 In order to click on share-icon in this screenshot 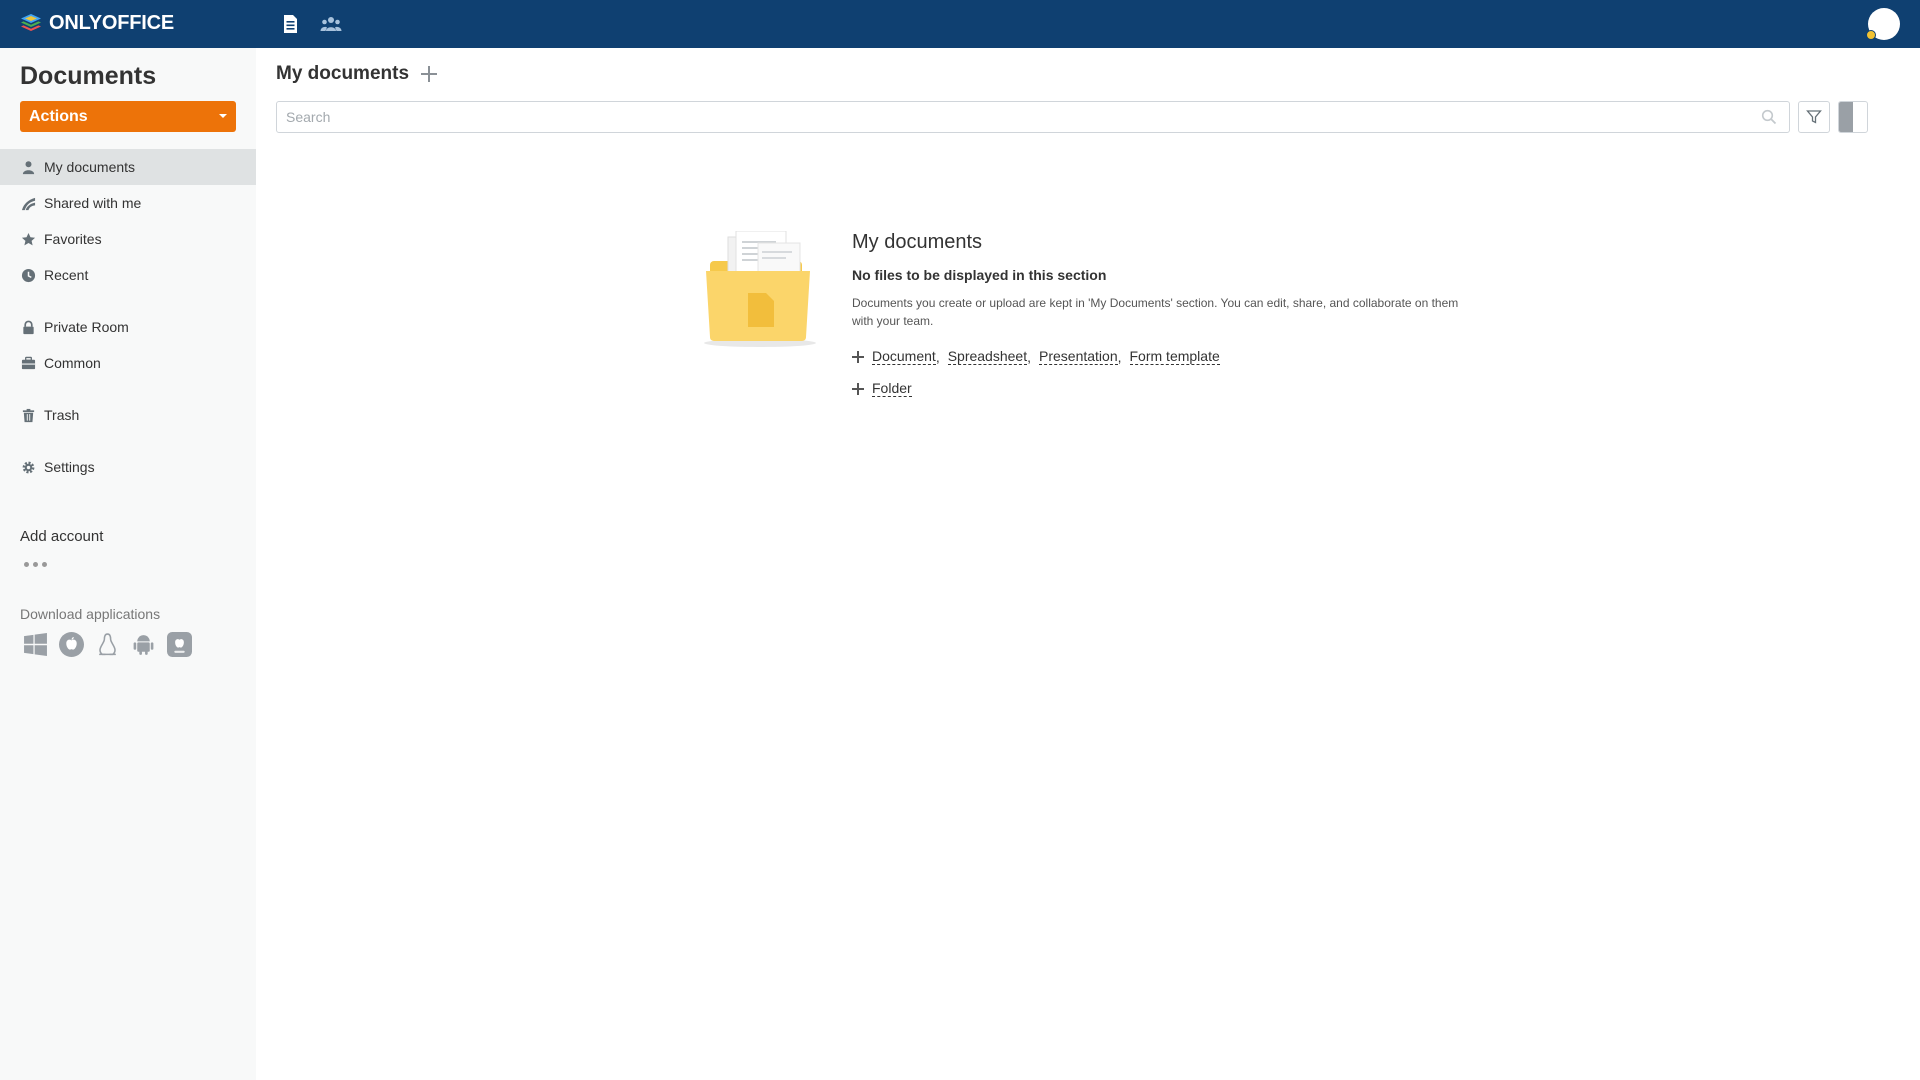, I will do `click(28, 203)`.